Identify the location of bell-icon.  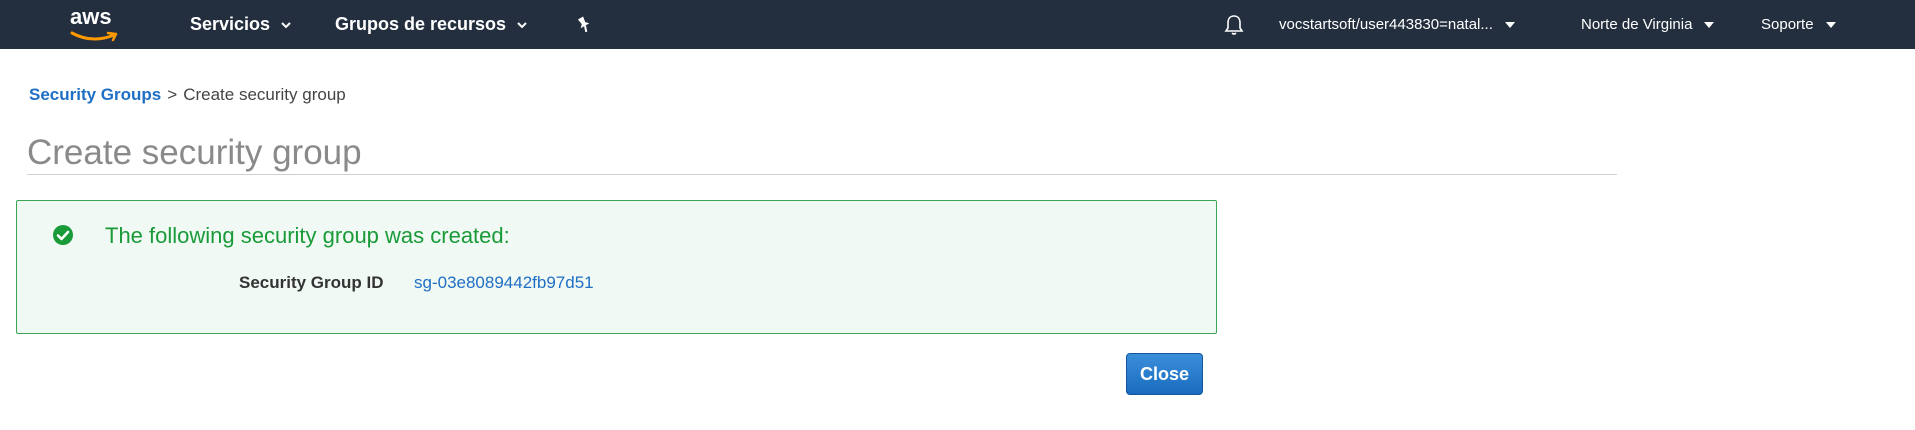
(1234, 24).